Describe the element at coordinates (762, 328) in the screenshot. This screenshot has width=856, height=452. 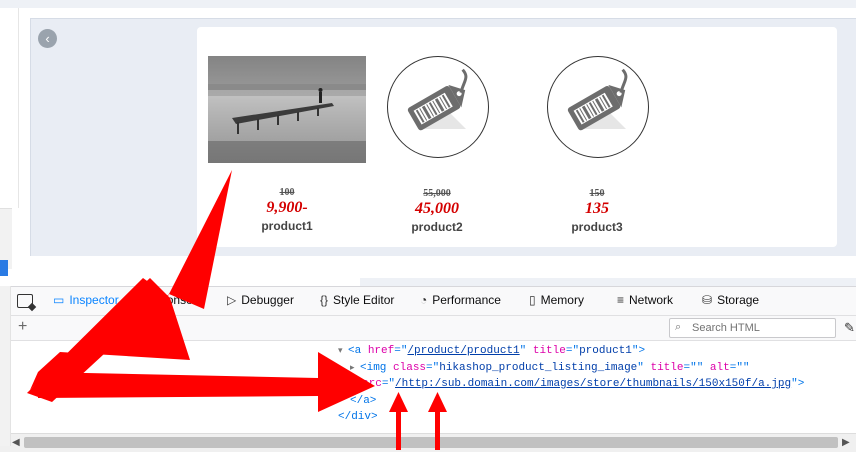
I see `search-html-input` at that location.